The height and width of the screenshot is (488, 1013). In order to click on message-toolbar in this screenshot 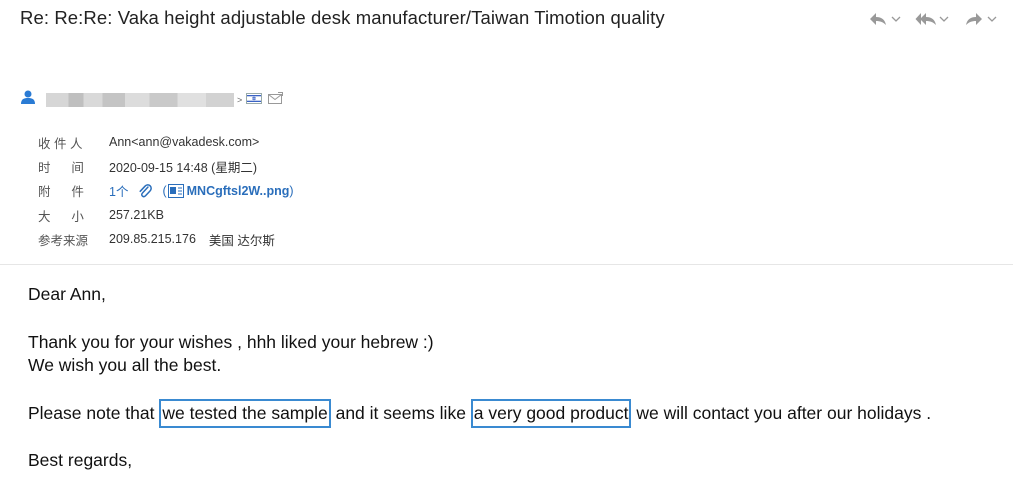, I will do `click(929, 19)`.